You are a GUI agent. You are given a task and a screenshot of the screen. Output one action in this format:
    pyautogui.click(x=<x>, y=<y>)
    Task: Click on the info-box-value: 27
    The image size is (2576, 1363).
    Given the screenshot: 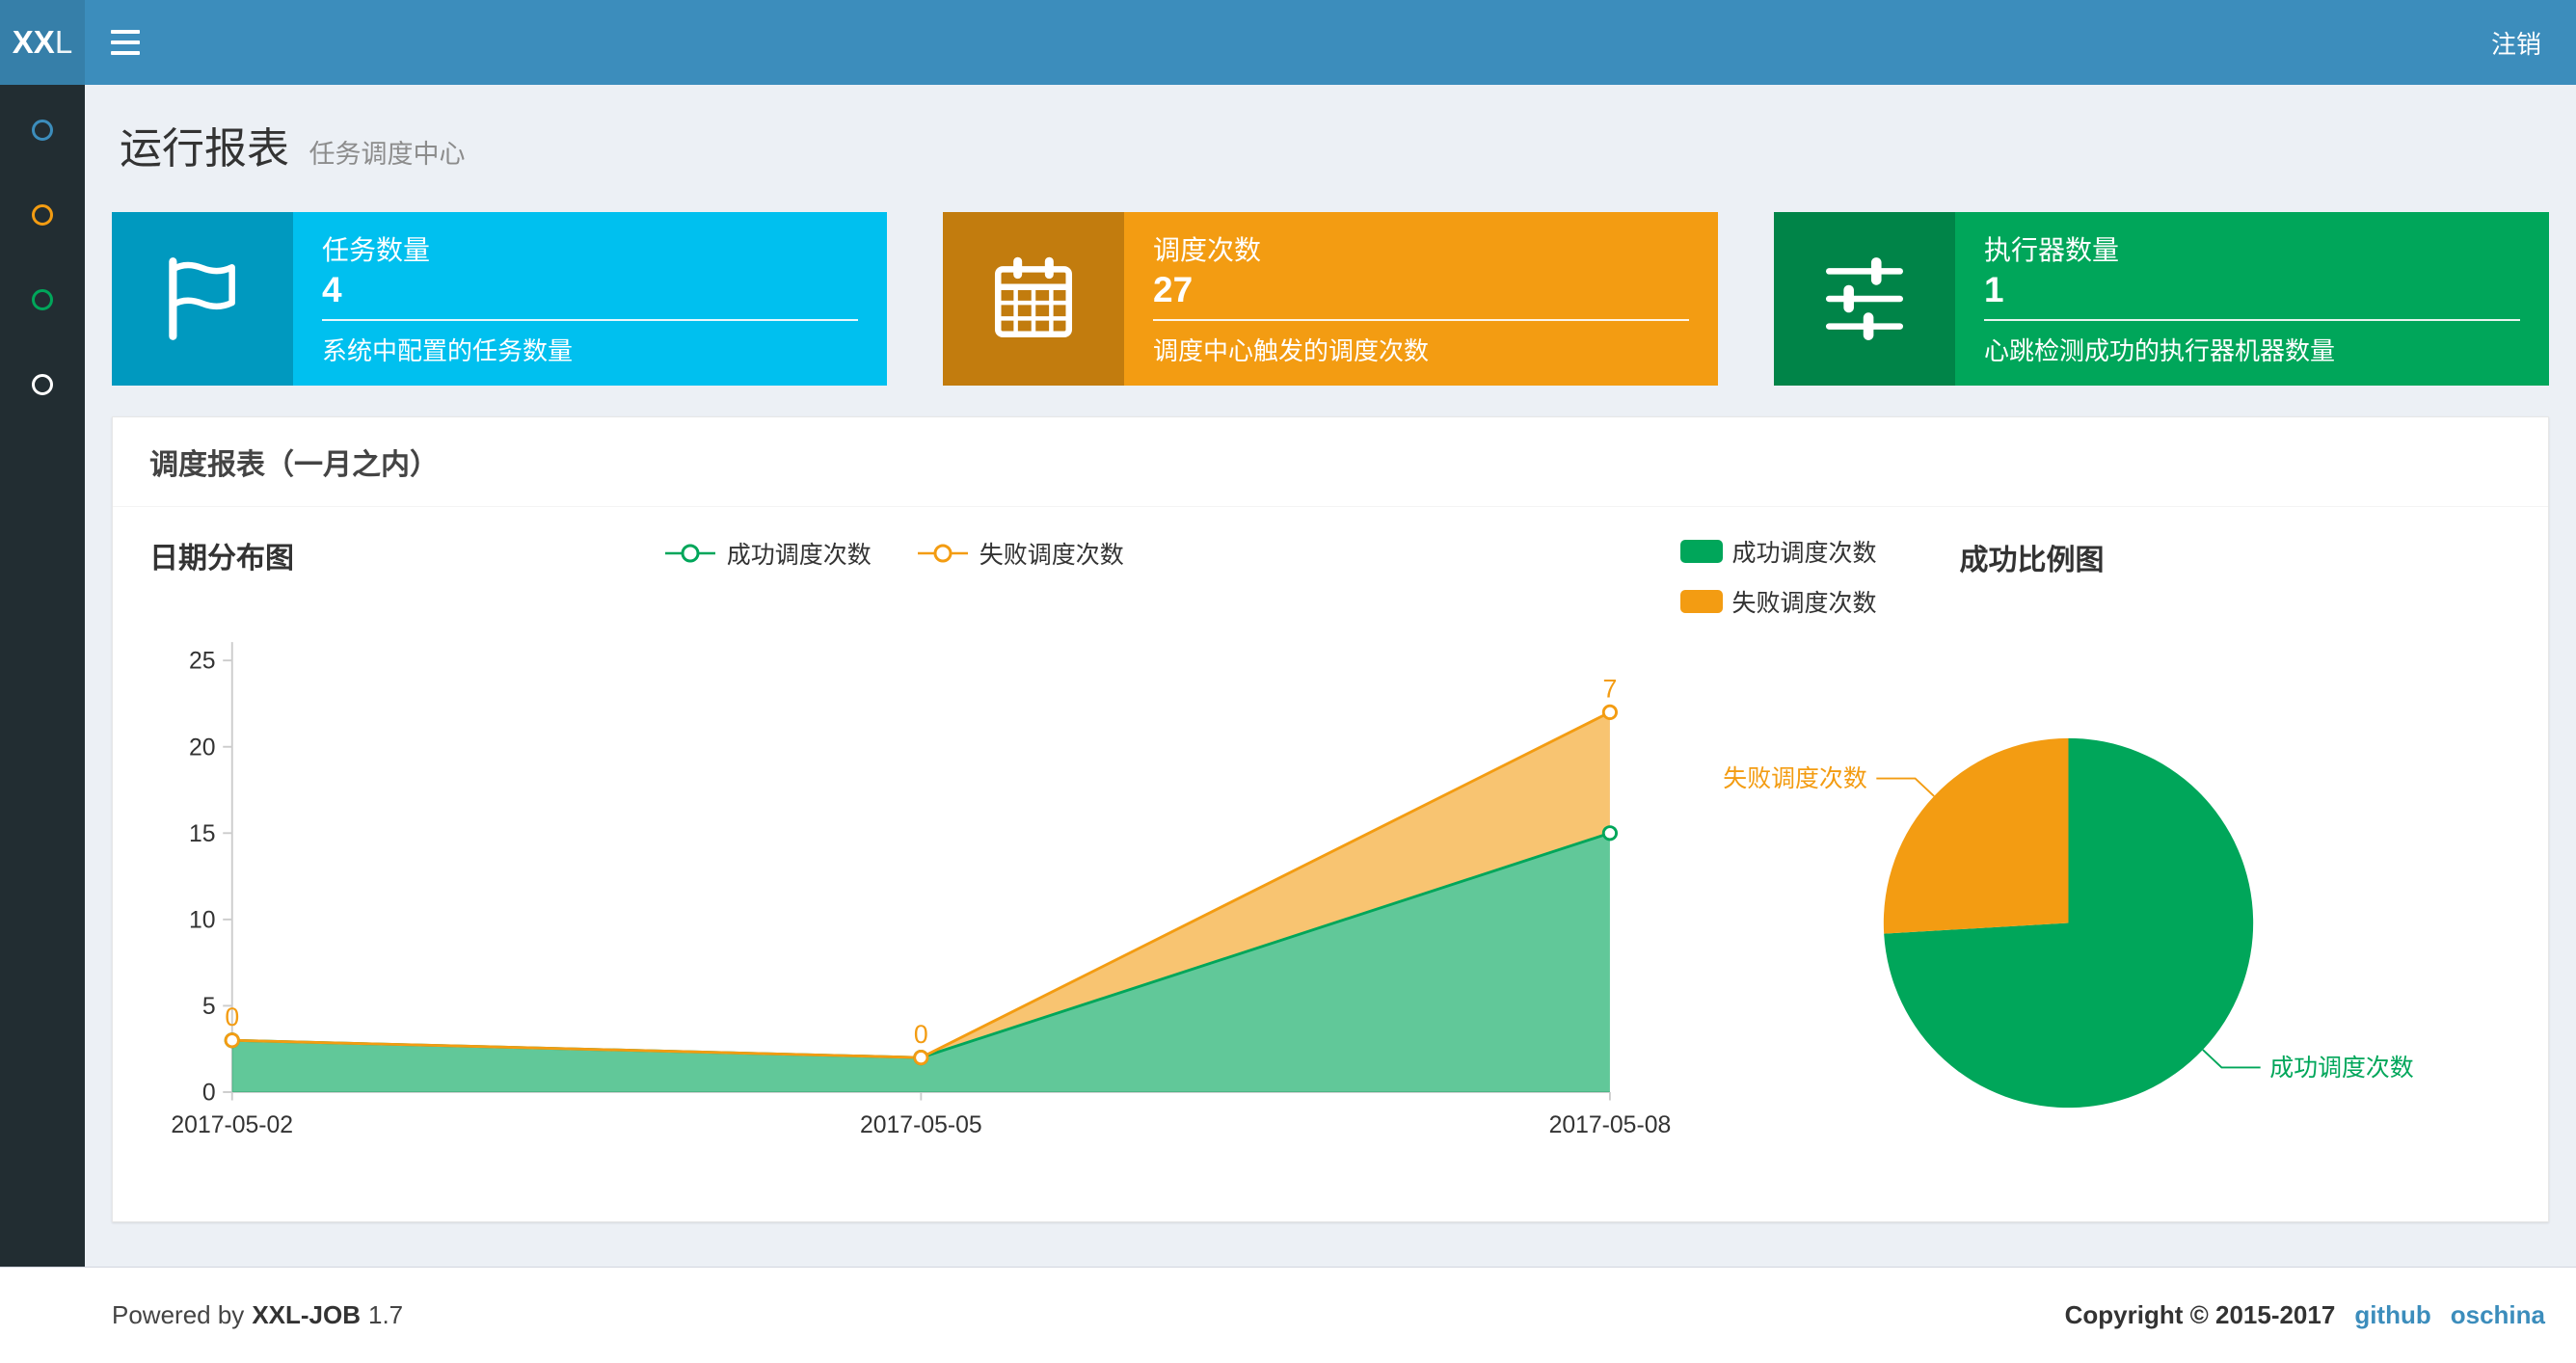 What is the action you would take?
    pyautogui.click(x=1174, y=289)
    